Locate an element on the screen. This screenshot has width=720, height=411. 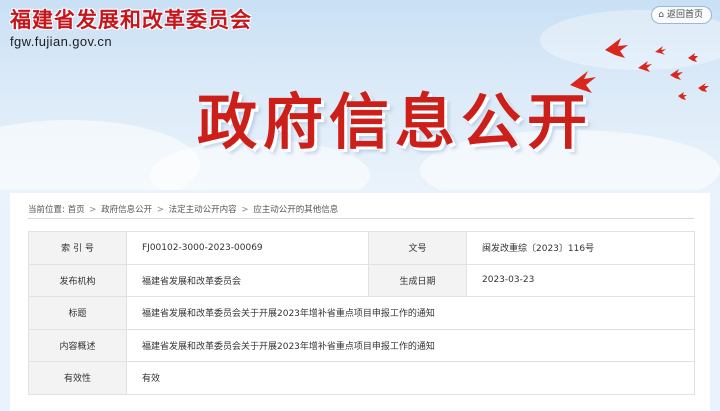
title-label: 标题 is located at coordinates (77, 313).